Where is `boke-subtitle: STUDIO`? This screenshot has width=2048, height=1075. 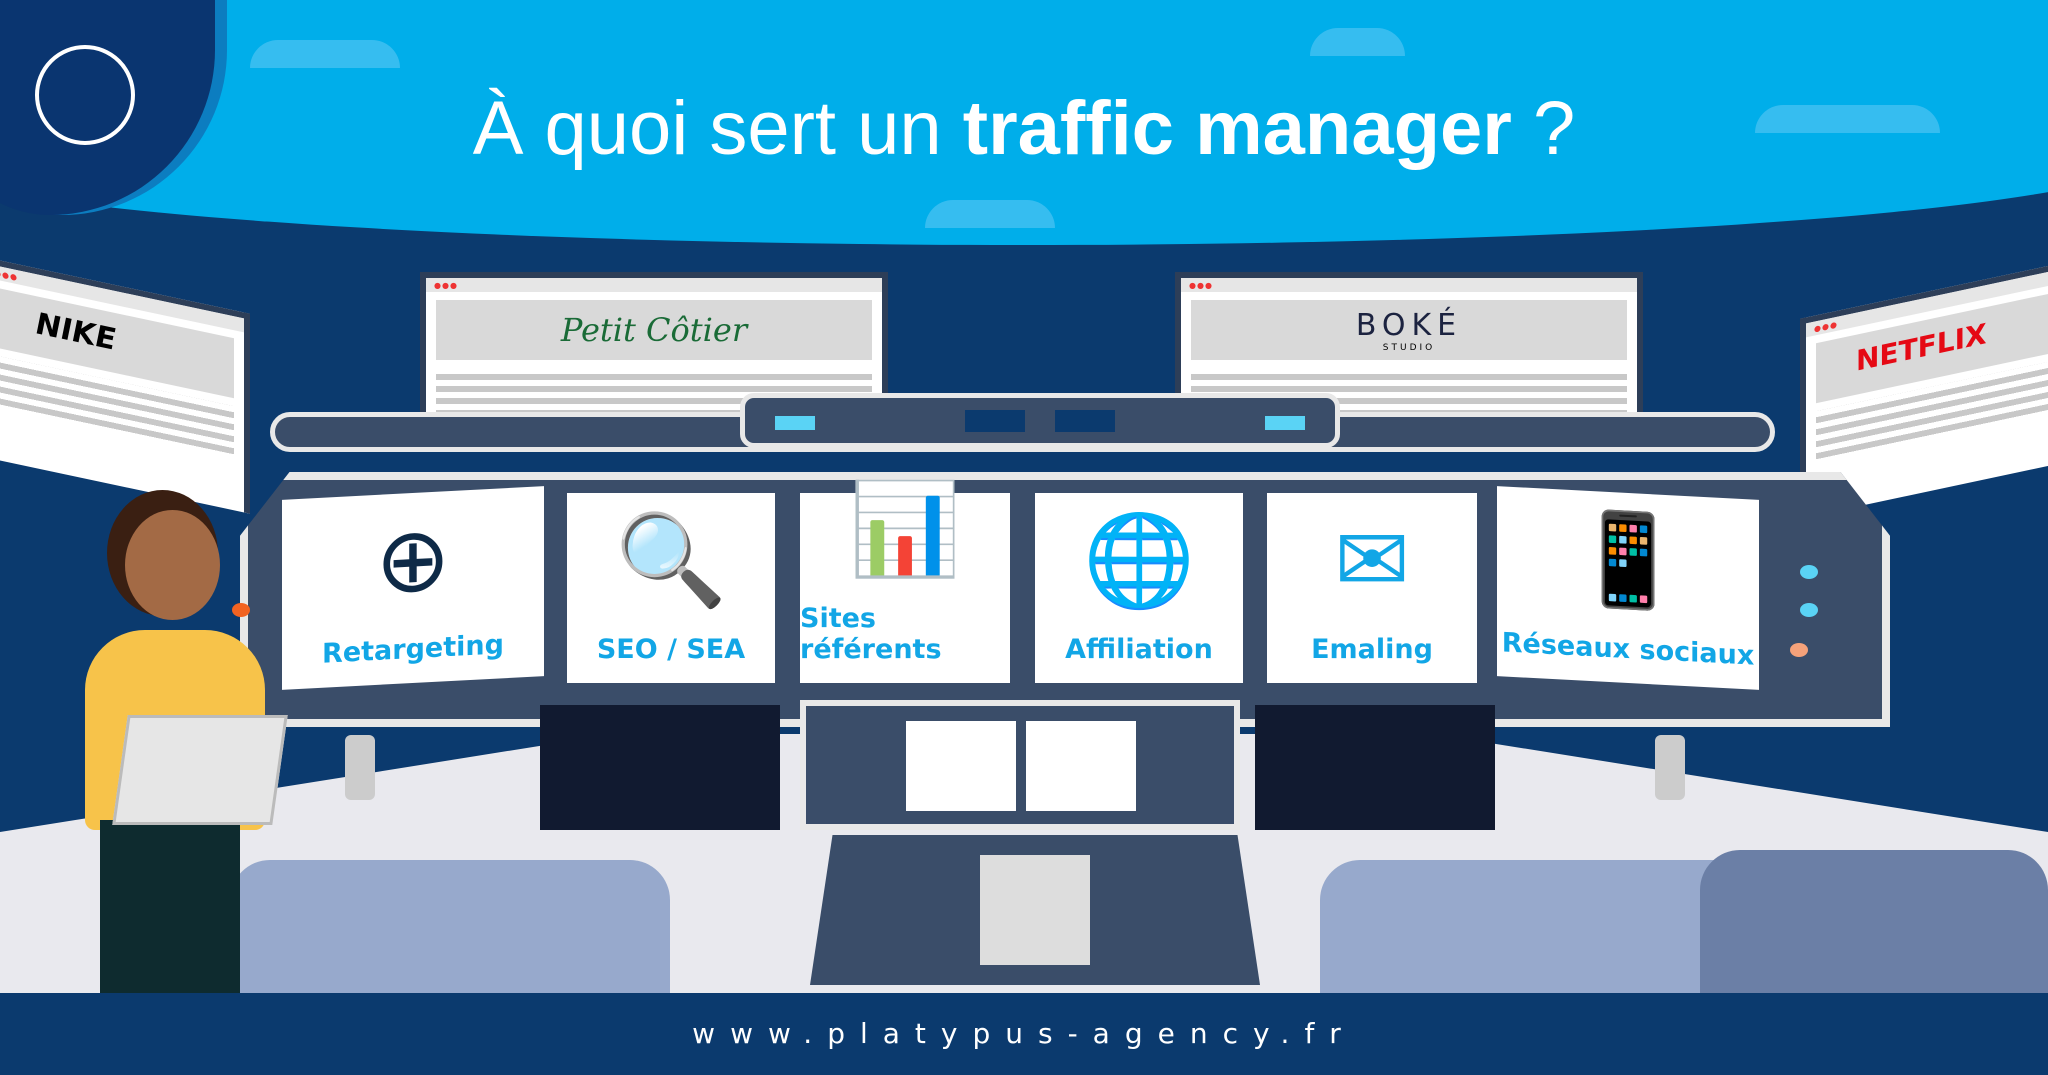 boke-subtitle: STUDIO is located at coordinates (1409, 347).